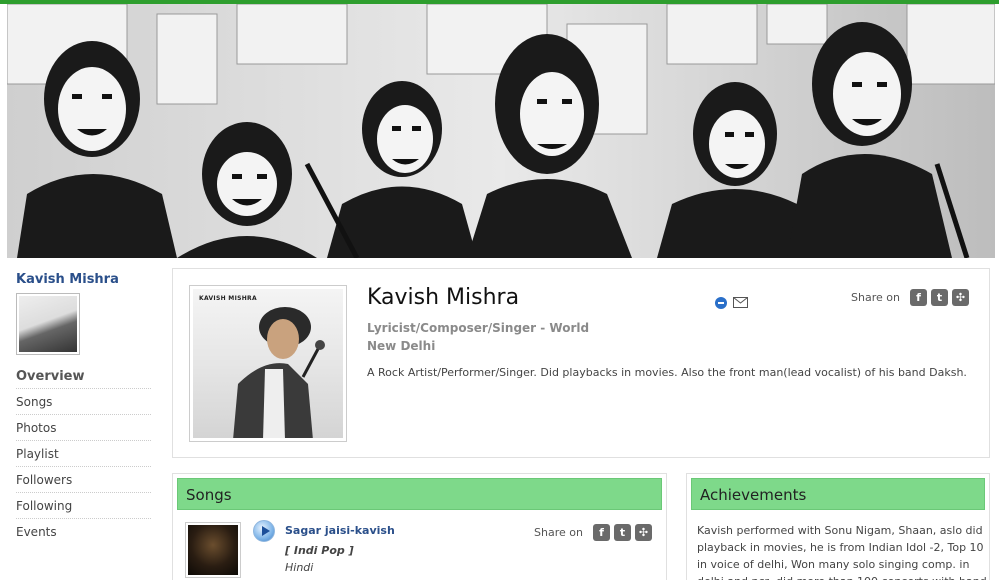  Describe the element at coordinates (838, 494) in the screenshot. I see `achievements-heading: Achievements` at that location.